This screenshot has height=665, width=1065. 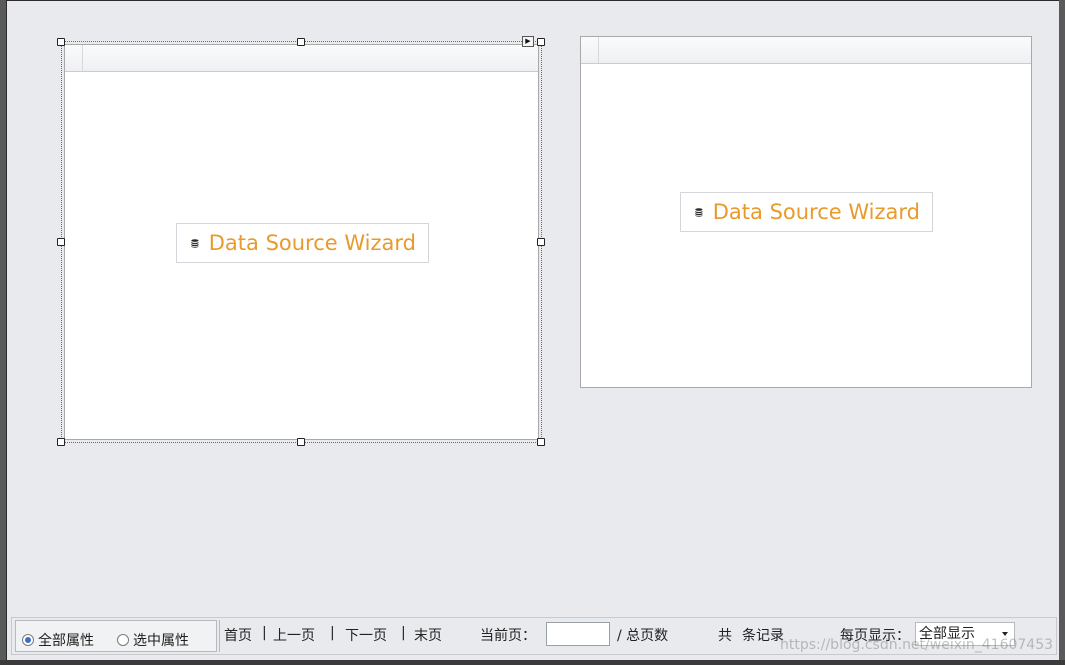 What do you see at coordinates (806, 50) in the screenshot?
I see `grid-header-right` at bounding box center [806, 50].